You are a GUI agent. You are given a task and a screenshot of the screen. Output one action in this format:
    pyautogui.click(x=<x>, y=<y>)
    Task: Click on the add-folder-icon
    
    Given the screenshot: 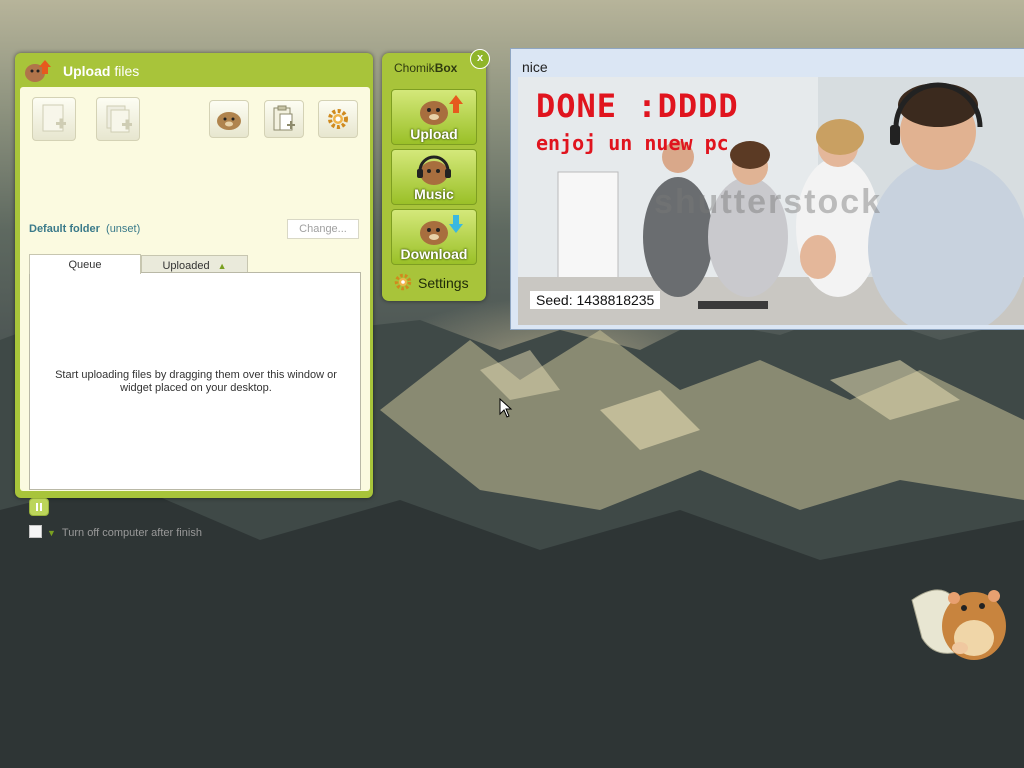 What is the action you would take?
    pyautogui.click(x=119, y=119)
    